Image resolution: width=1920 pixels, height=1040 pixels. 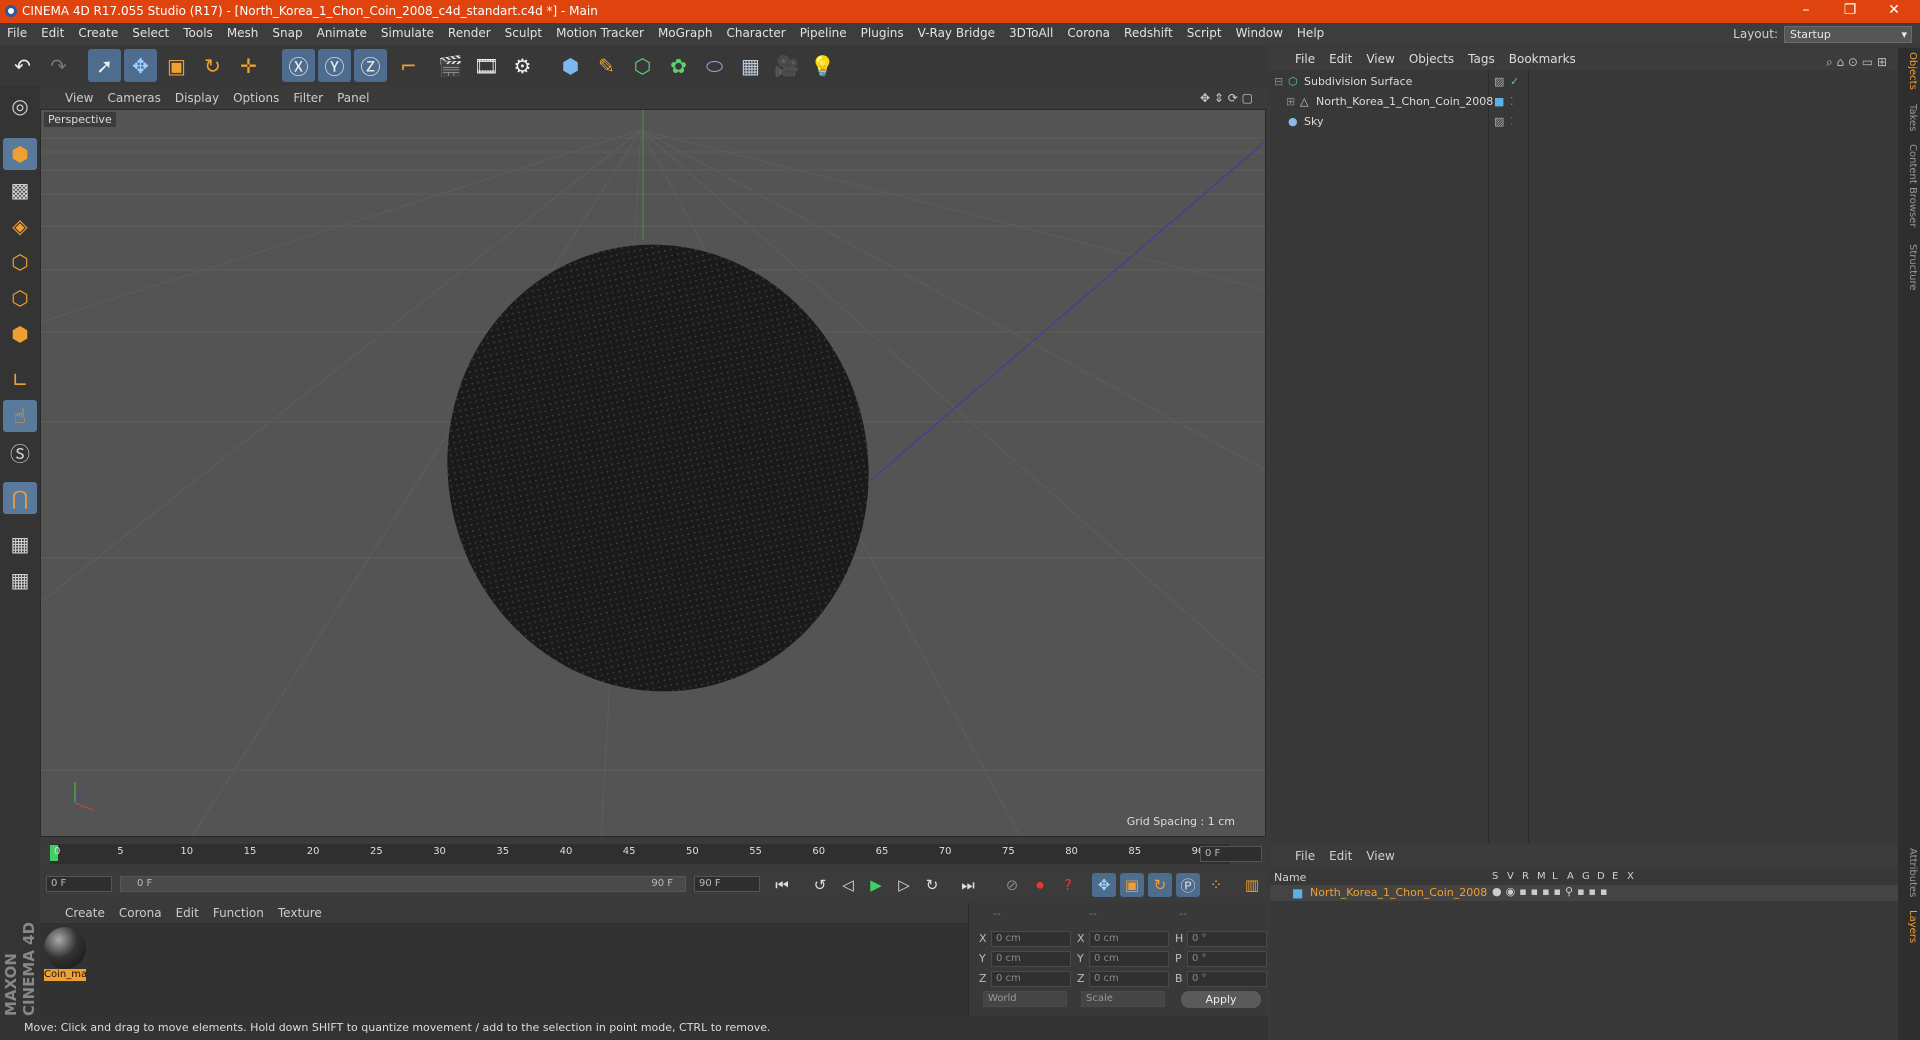 I want to click on menu-simulate: Simulate, so click(x=407, y=31).